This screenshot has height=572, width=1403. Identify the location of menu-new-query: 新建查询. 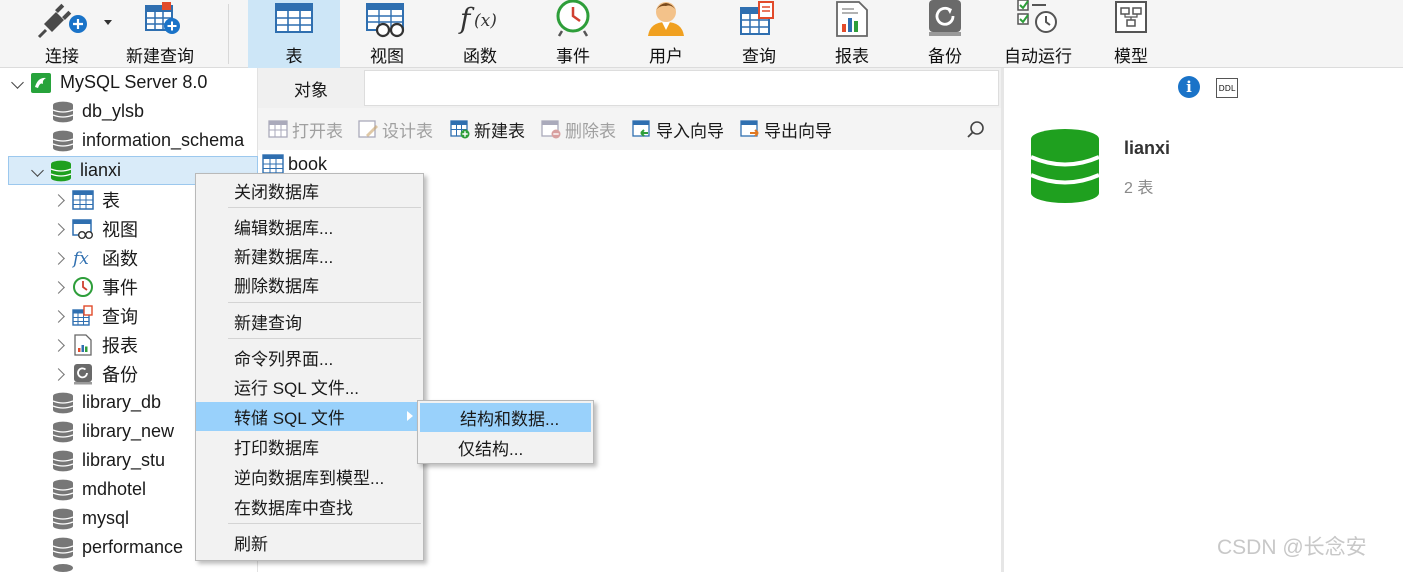
(309, 321).